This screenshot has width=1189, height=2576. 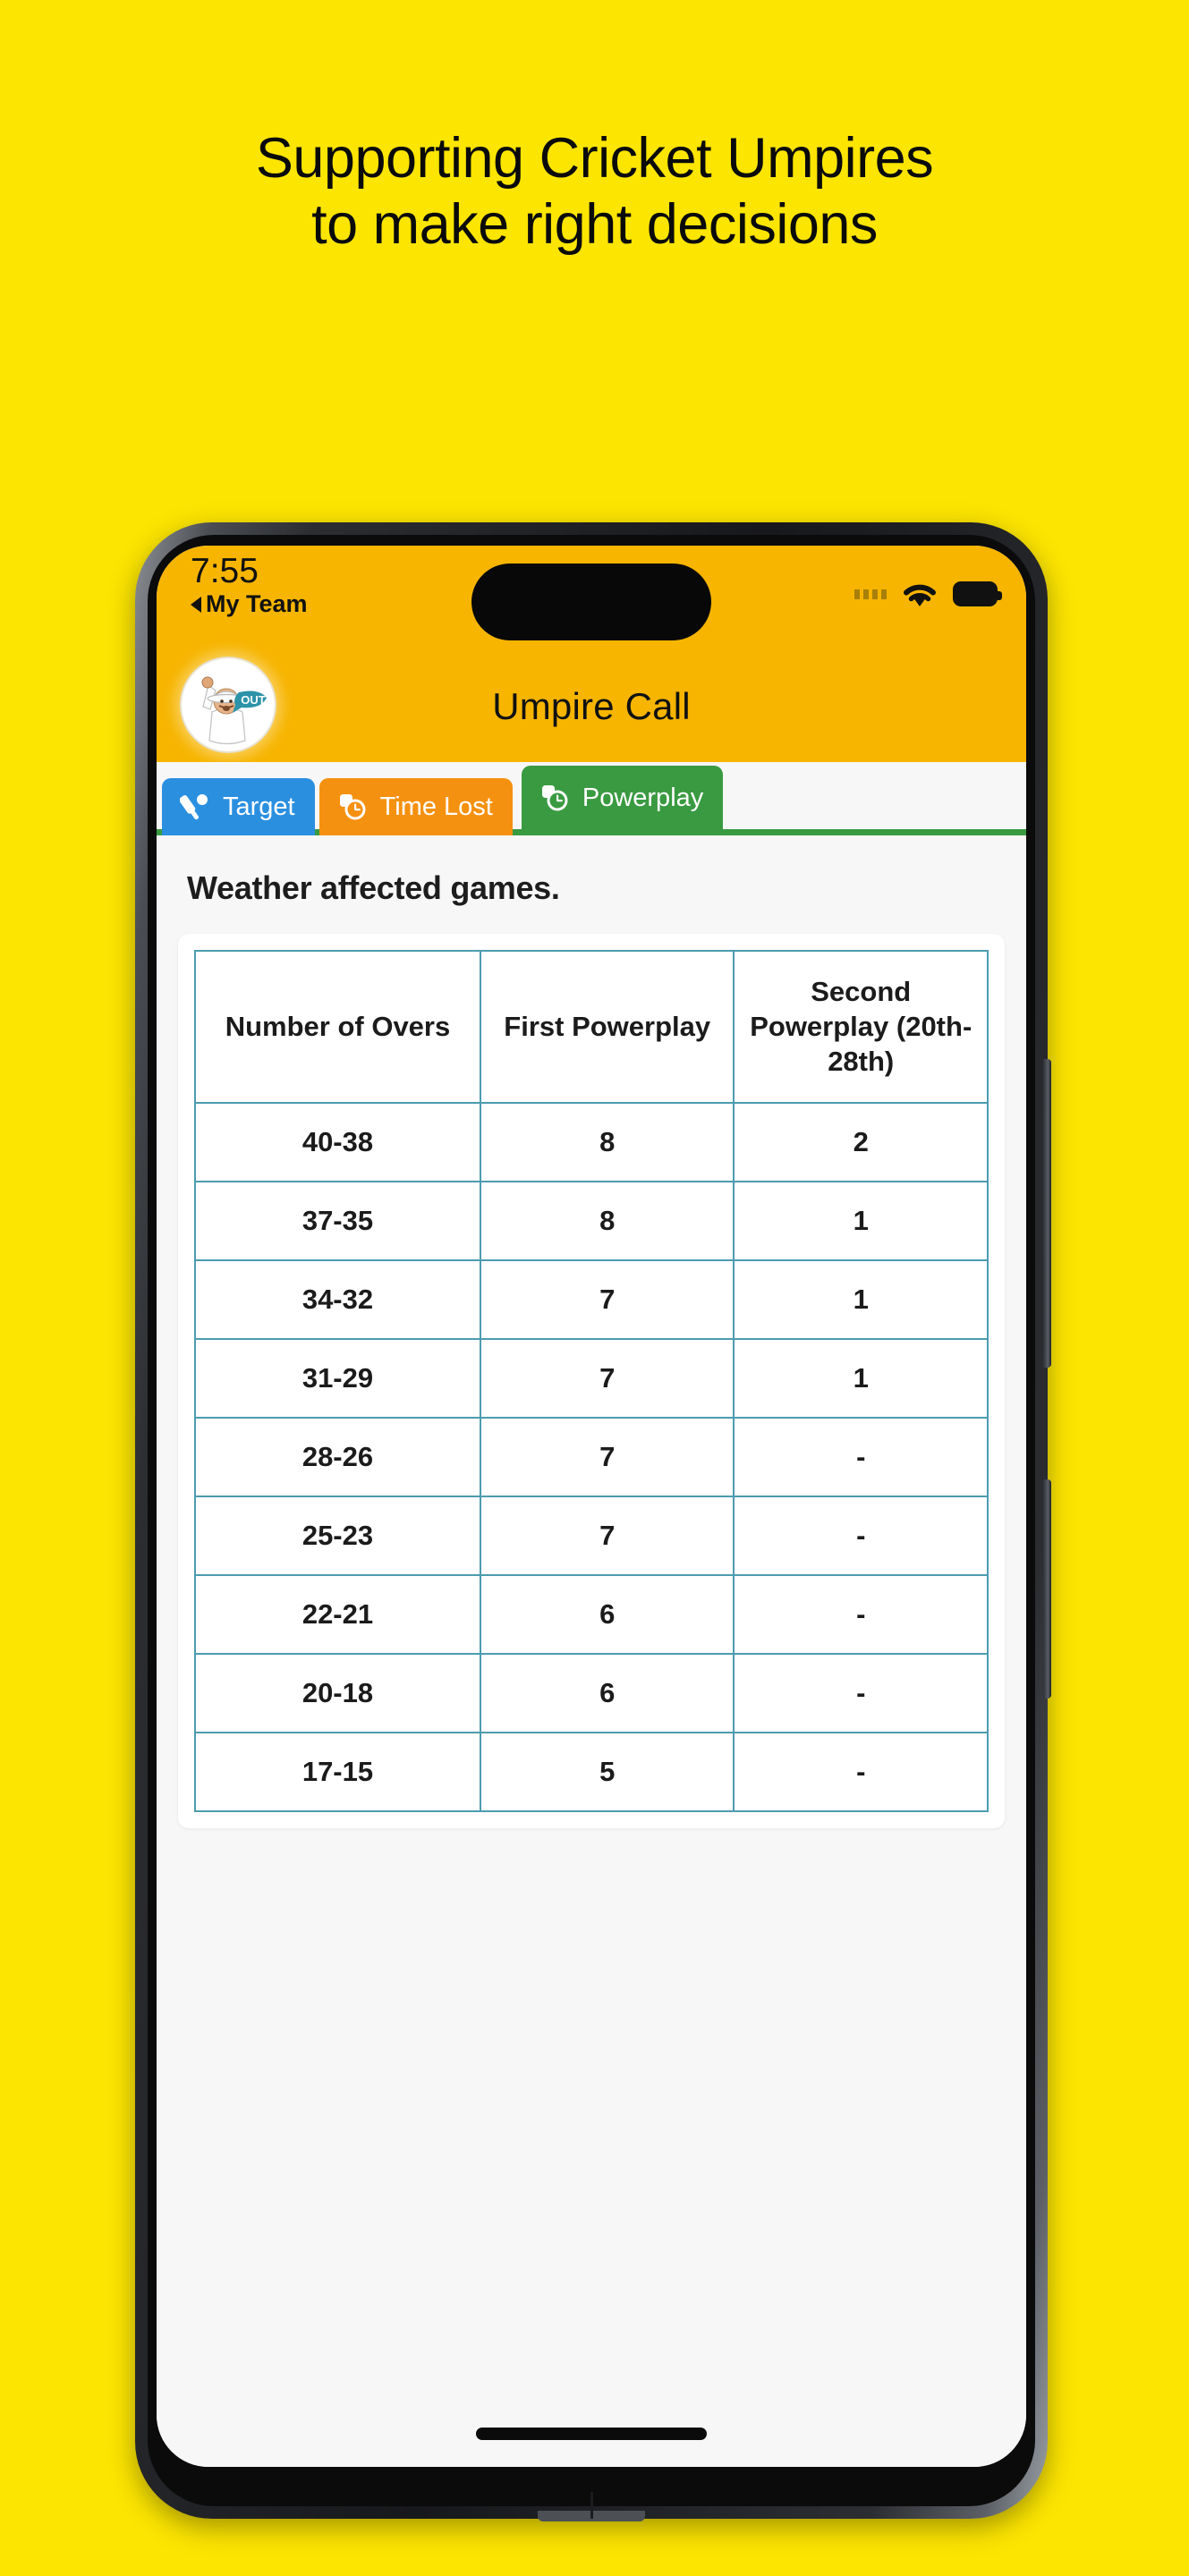 What do you see at coordinates (591, 2505) in the screenshot?
I see `frame-antenna-line` at bounding box center [591, 2505].